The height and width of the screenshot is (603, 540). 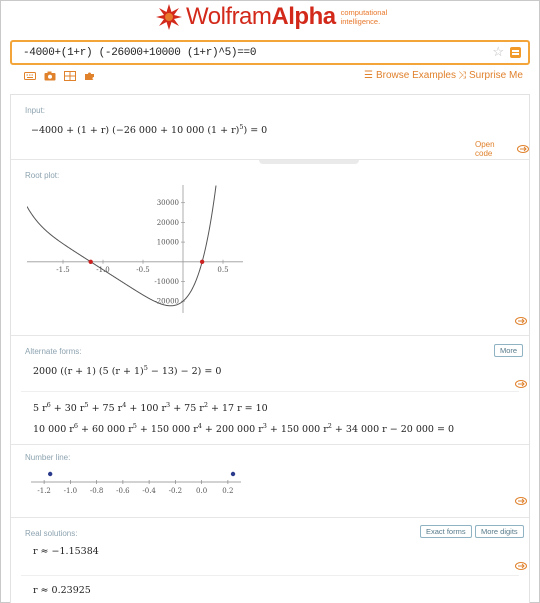 I want to click on number-line-tick-label: -0.4, so click(x=149, y=491).